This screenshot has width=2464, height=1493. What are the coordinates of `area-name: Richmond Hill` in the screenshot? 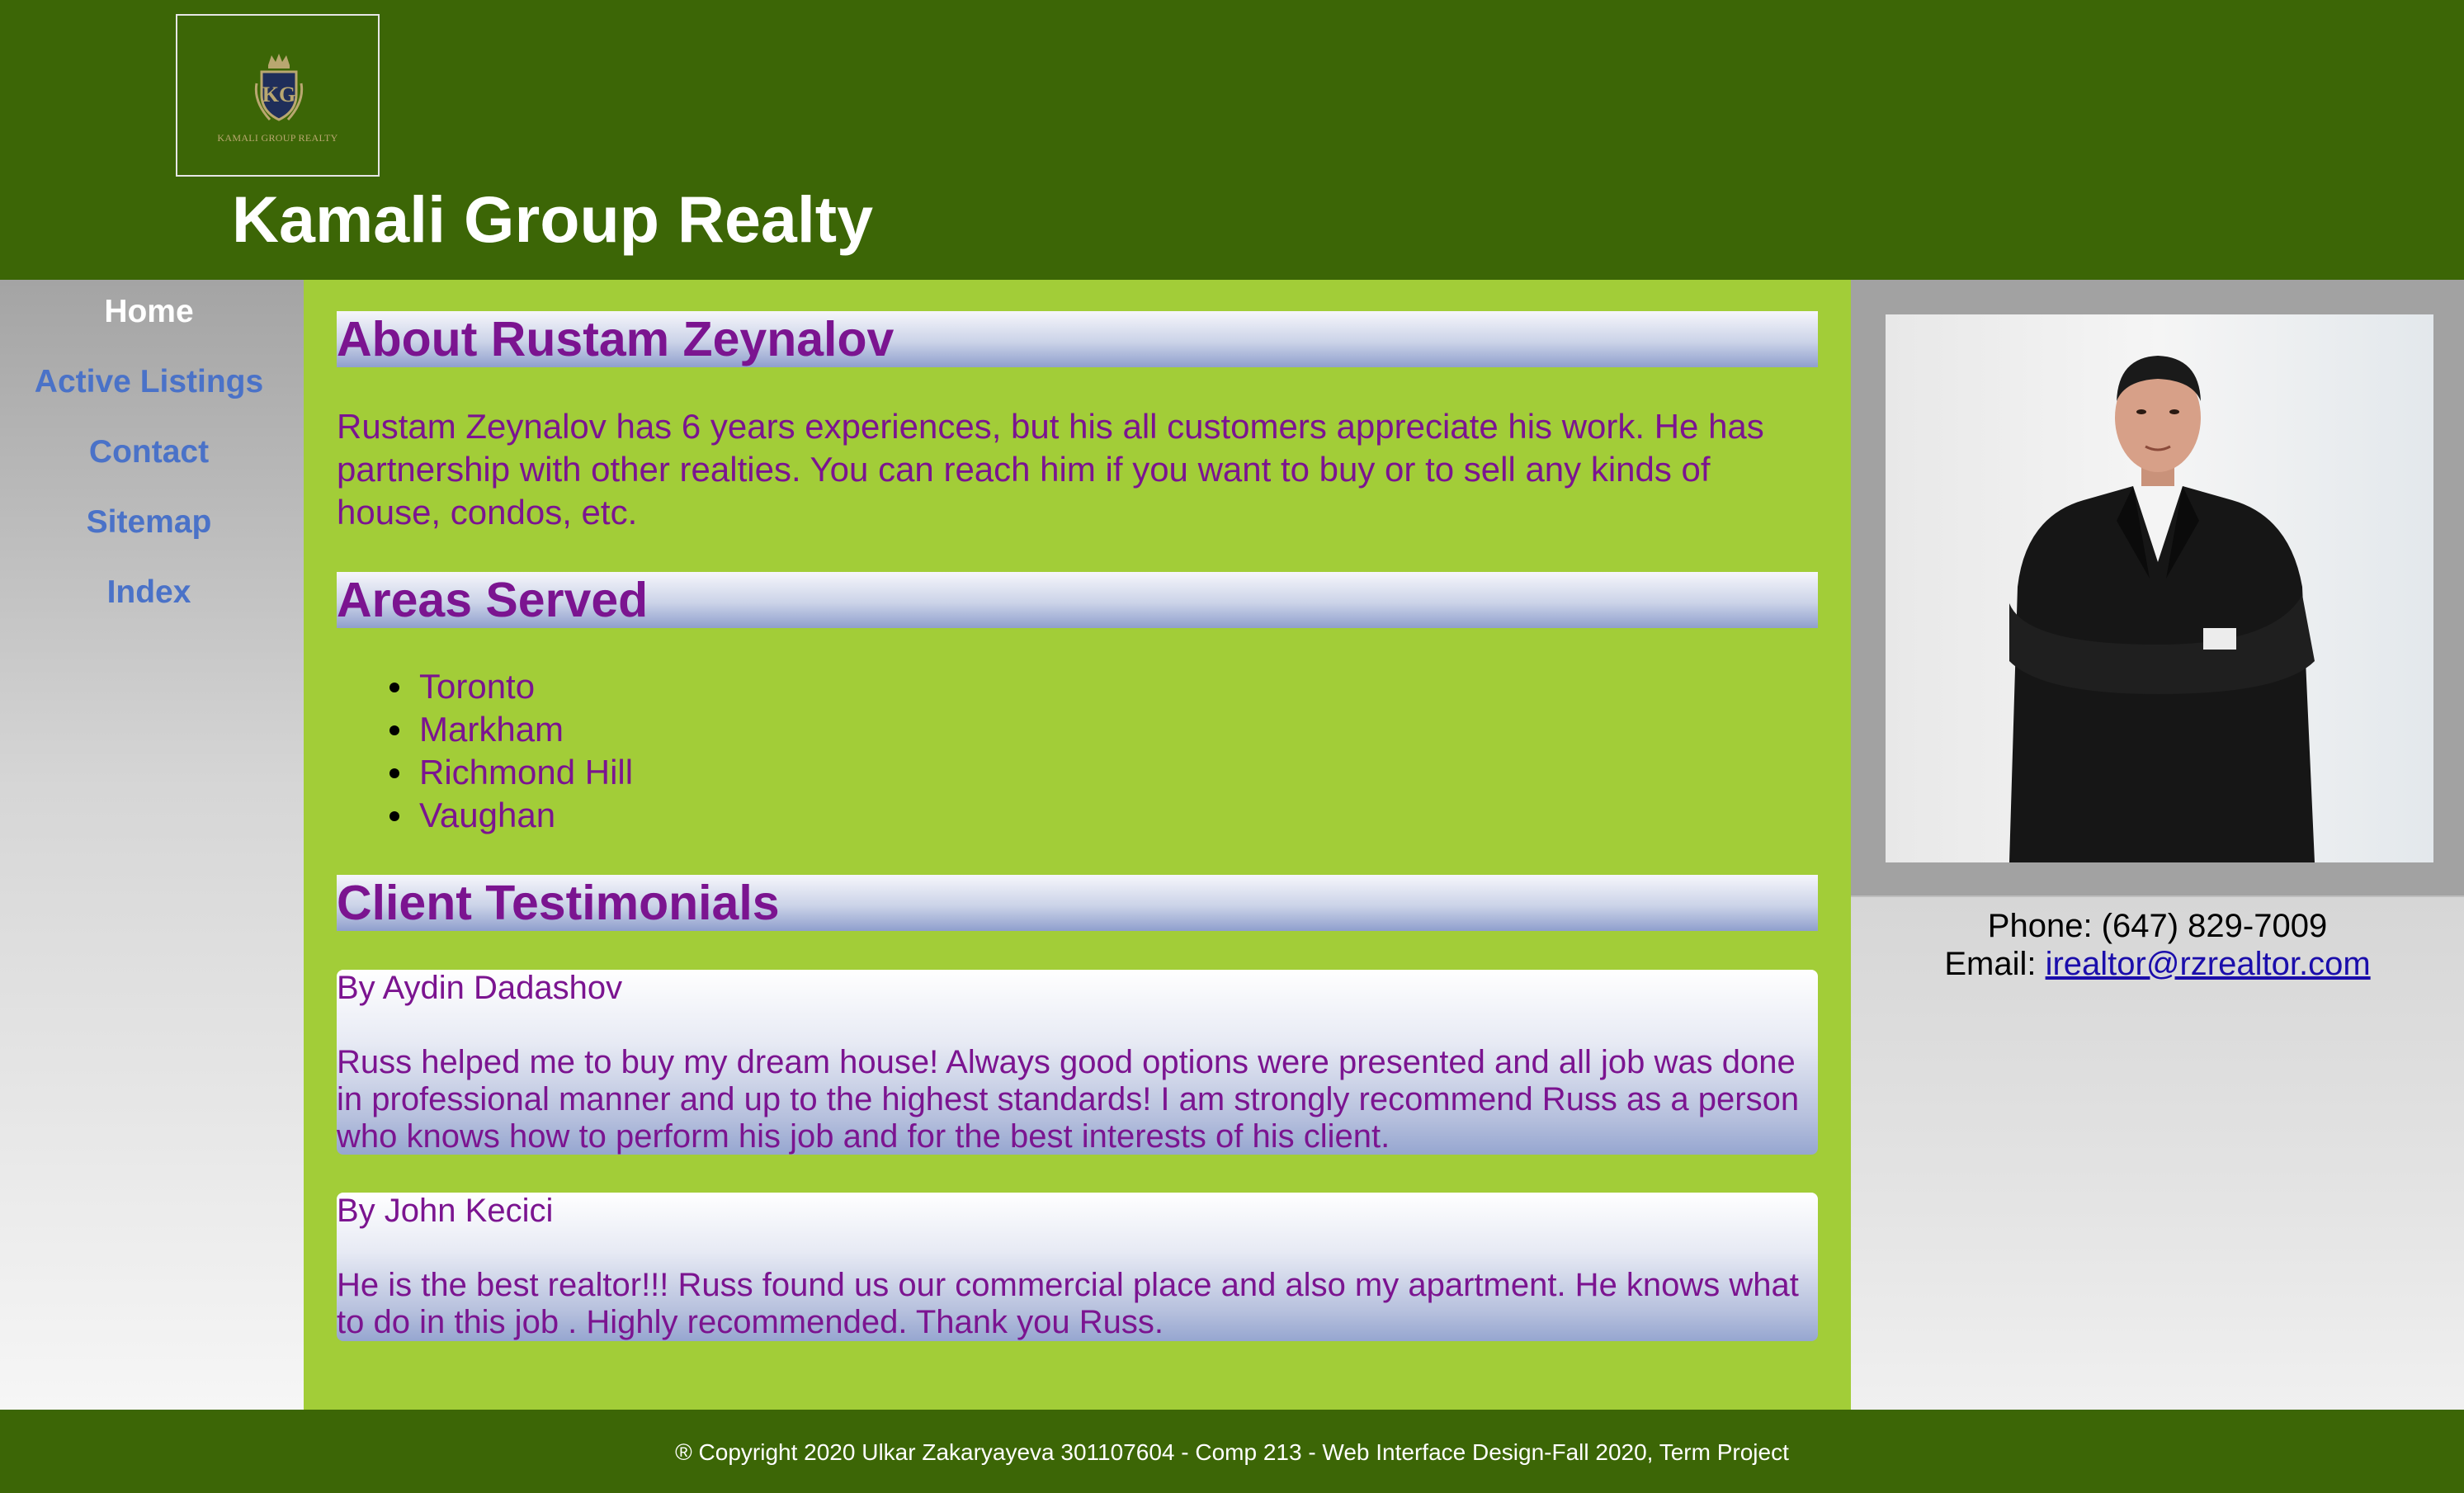 It's located at (526, 772).